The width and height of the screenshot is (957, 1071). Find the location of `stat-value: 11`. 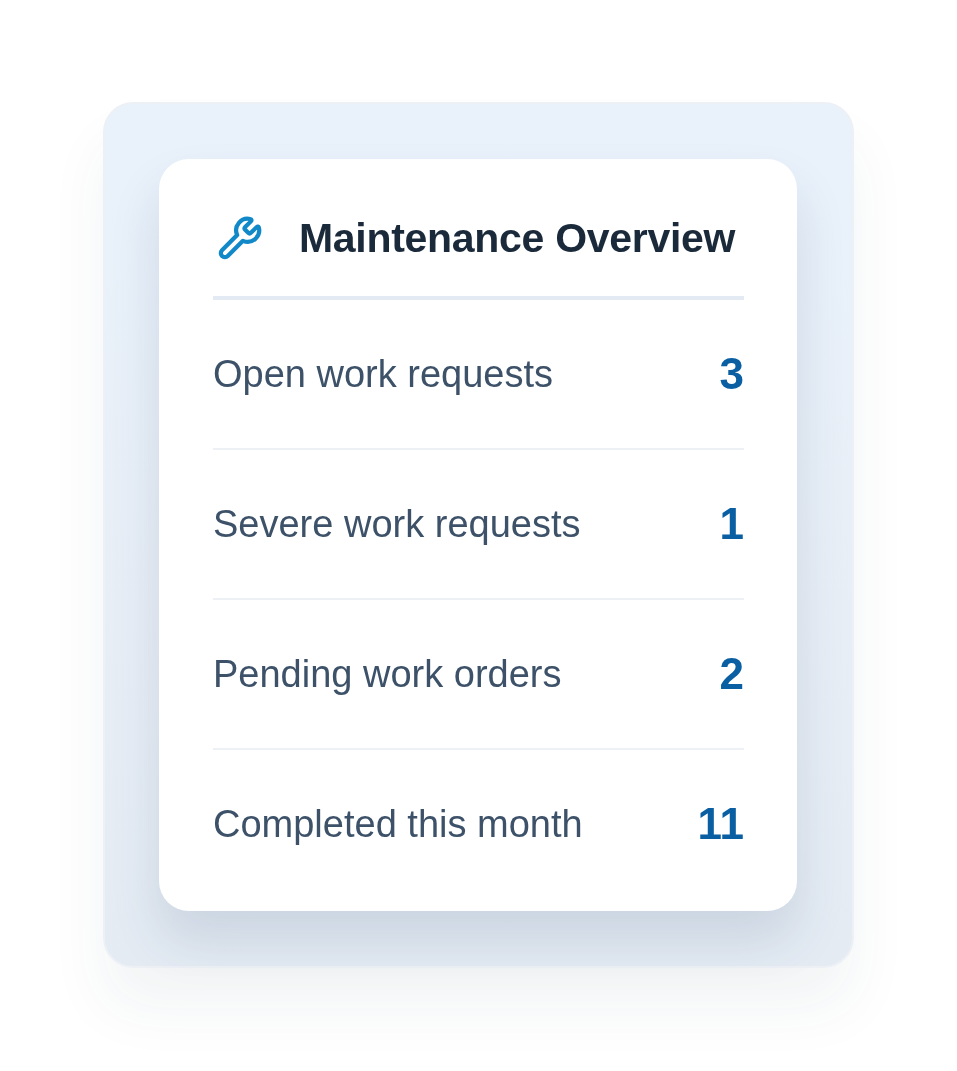

stat-value: 11 is located at coordinates (720, 824).